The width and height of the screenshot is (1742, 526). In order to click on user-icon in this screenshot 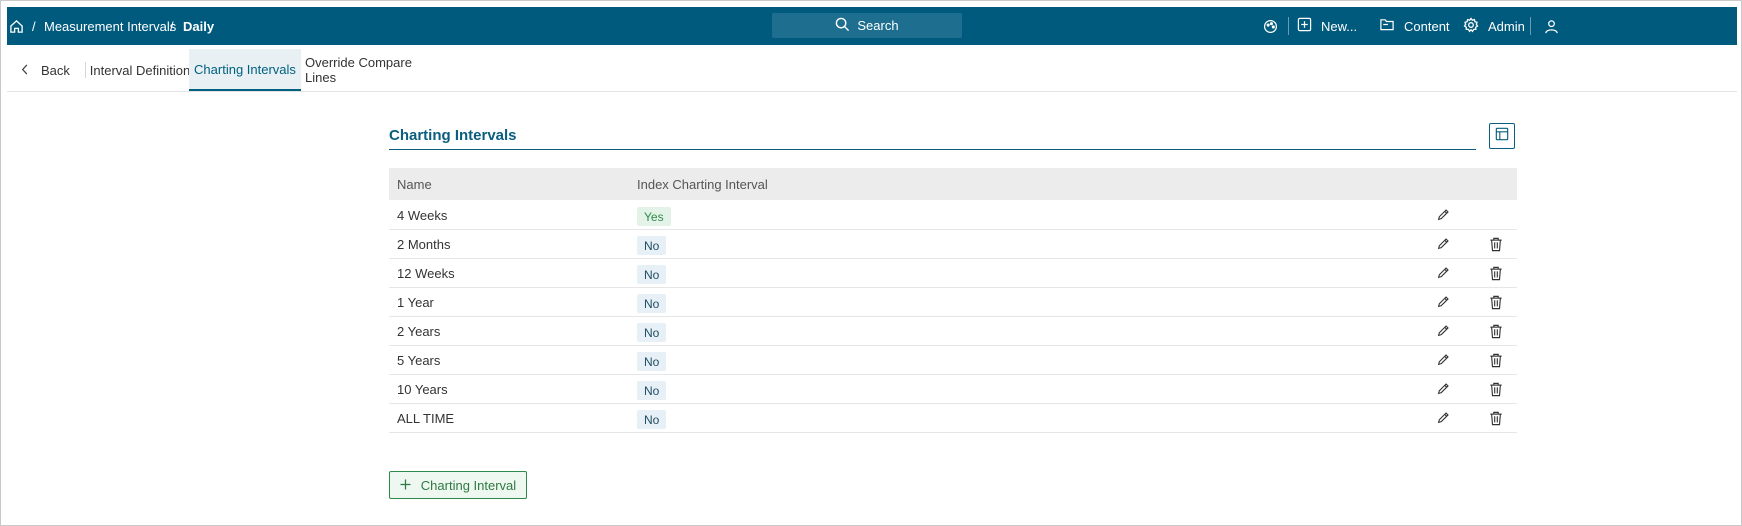, I will do `click(1551, 26)`.